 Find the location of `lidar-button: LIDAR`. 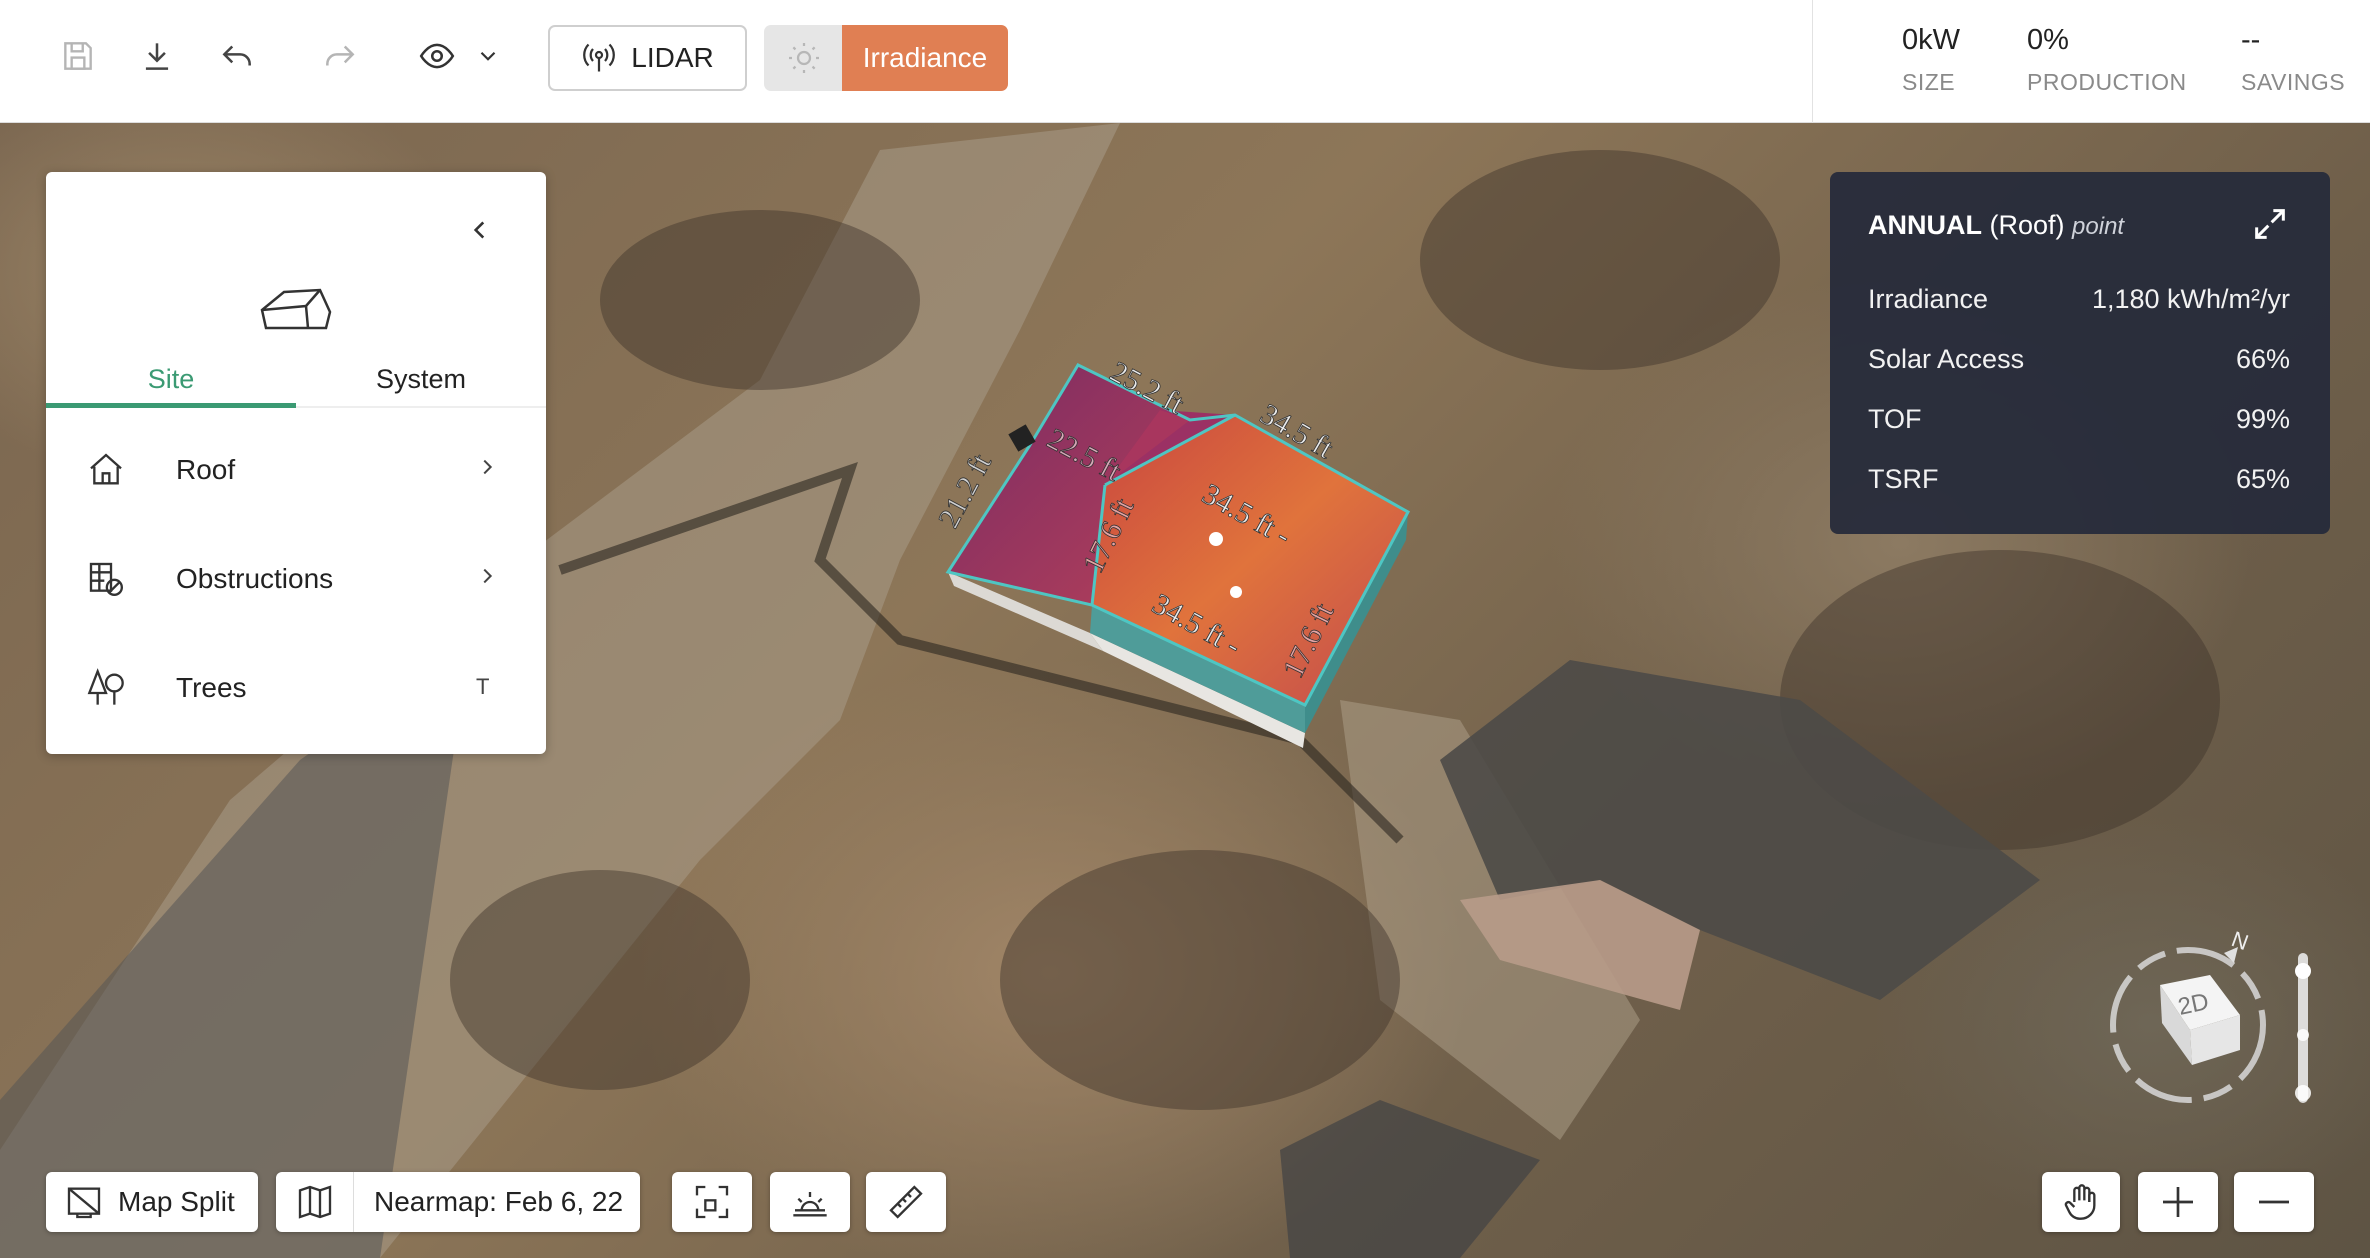

lidar-button: LIDAR is located at coordinates (647, 58).